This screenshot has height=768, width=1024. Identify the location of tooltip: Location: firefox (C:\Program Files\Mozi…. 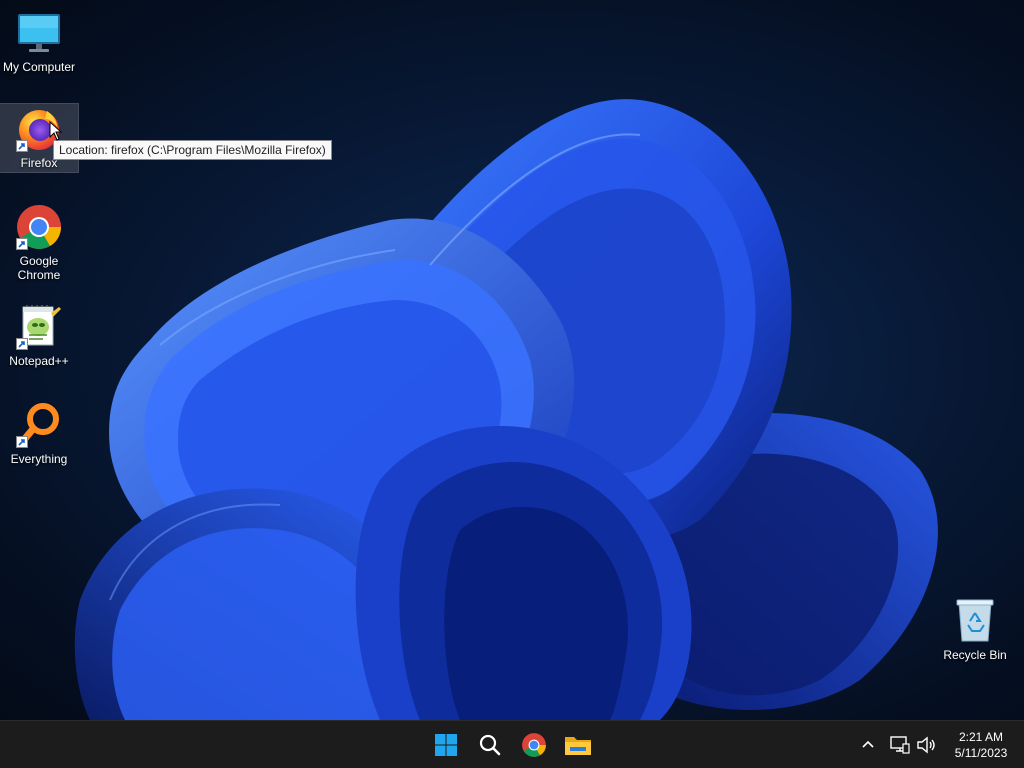
(192, 150).